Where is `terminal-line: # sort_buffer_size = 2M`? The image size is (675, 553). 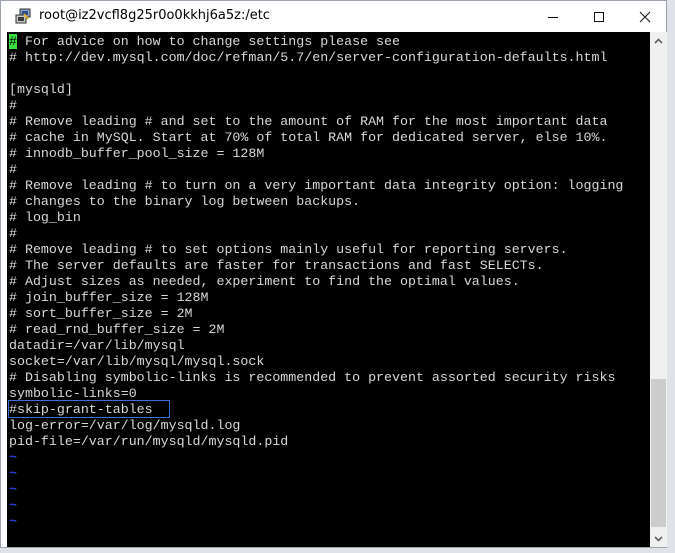 terminal-line: # sort_buffer_size = 2M is located at coordinates (101, 313).